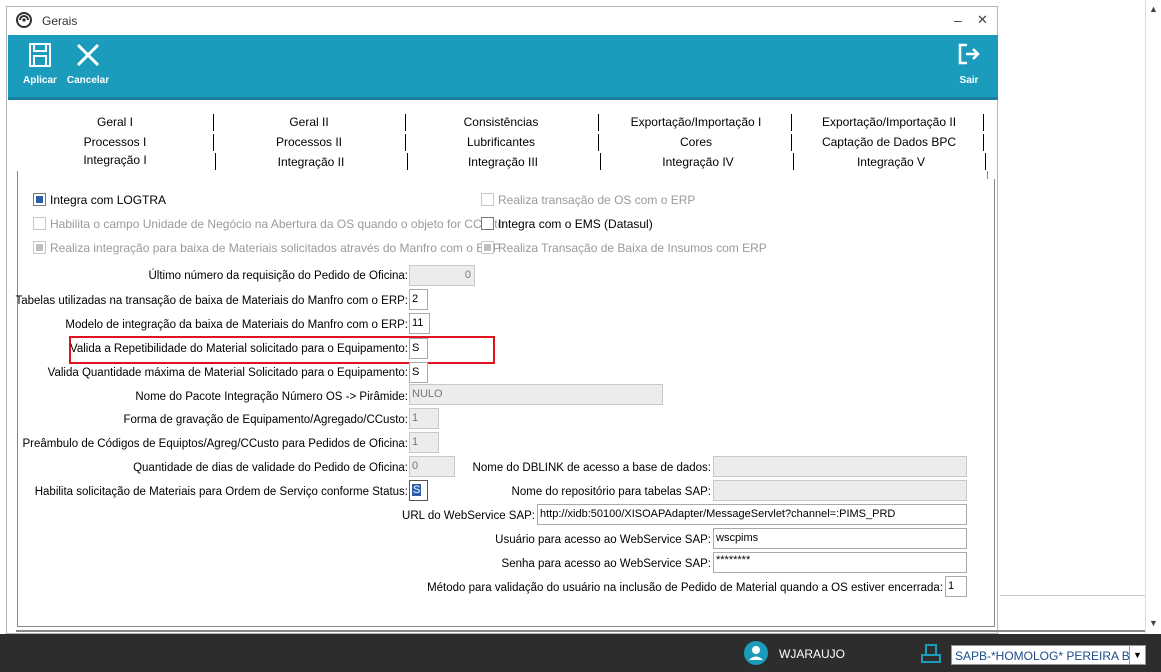 This screenshot has height=672, width=1161. I want to click on tab-exportacao-importacao-ii: Exportação/Importação II, so click(889, 122).